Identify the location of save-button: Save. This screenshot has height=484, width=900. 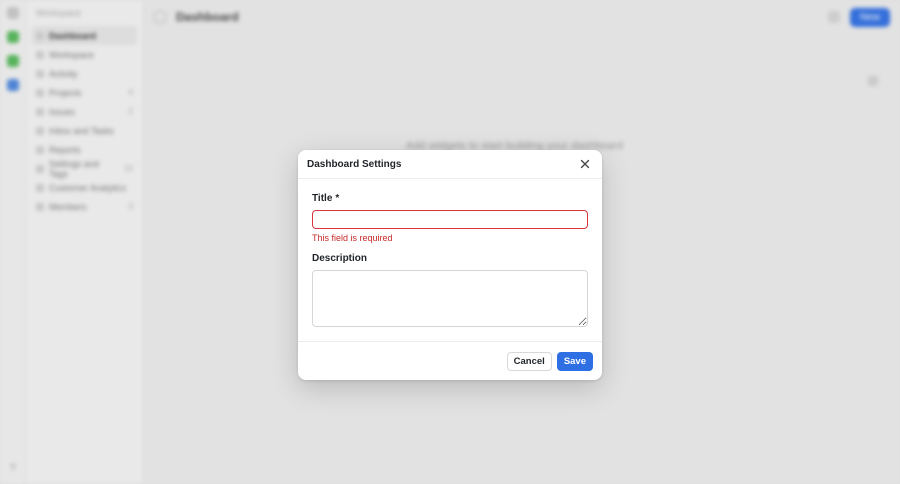
(574, 361).